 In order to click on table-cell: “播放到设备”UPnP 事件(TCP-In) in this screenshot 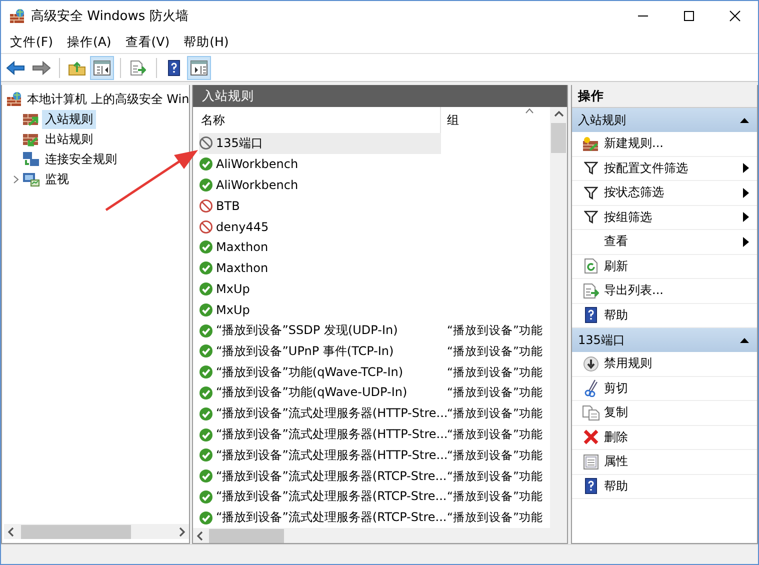, I will do `click(305, 351)`.